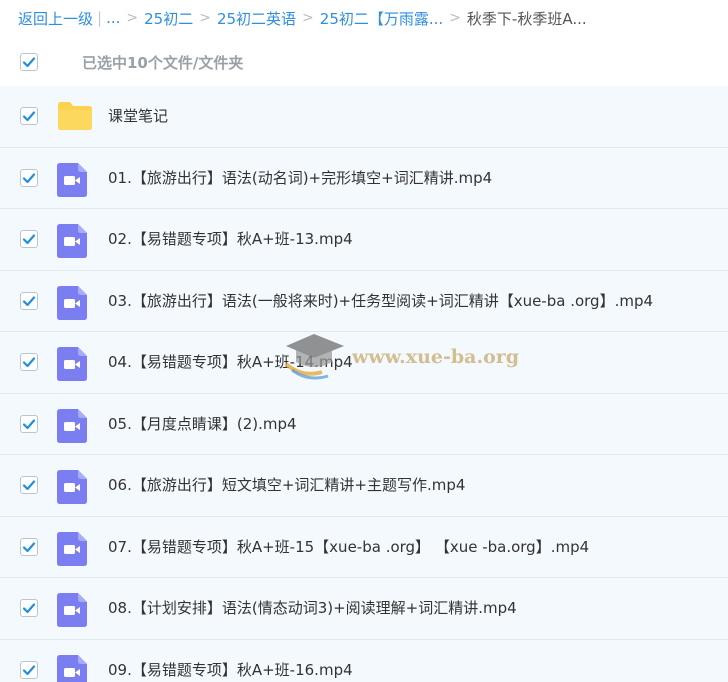 The image size is (728, 682). Describe the element at coordinates (364, 363) in the screenshot. I see `file-row: 04.【易错题专项】秋A+班-14.mp4` at that location.